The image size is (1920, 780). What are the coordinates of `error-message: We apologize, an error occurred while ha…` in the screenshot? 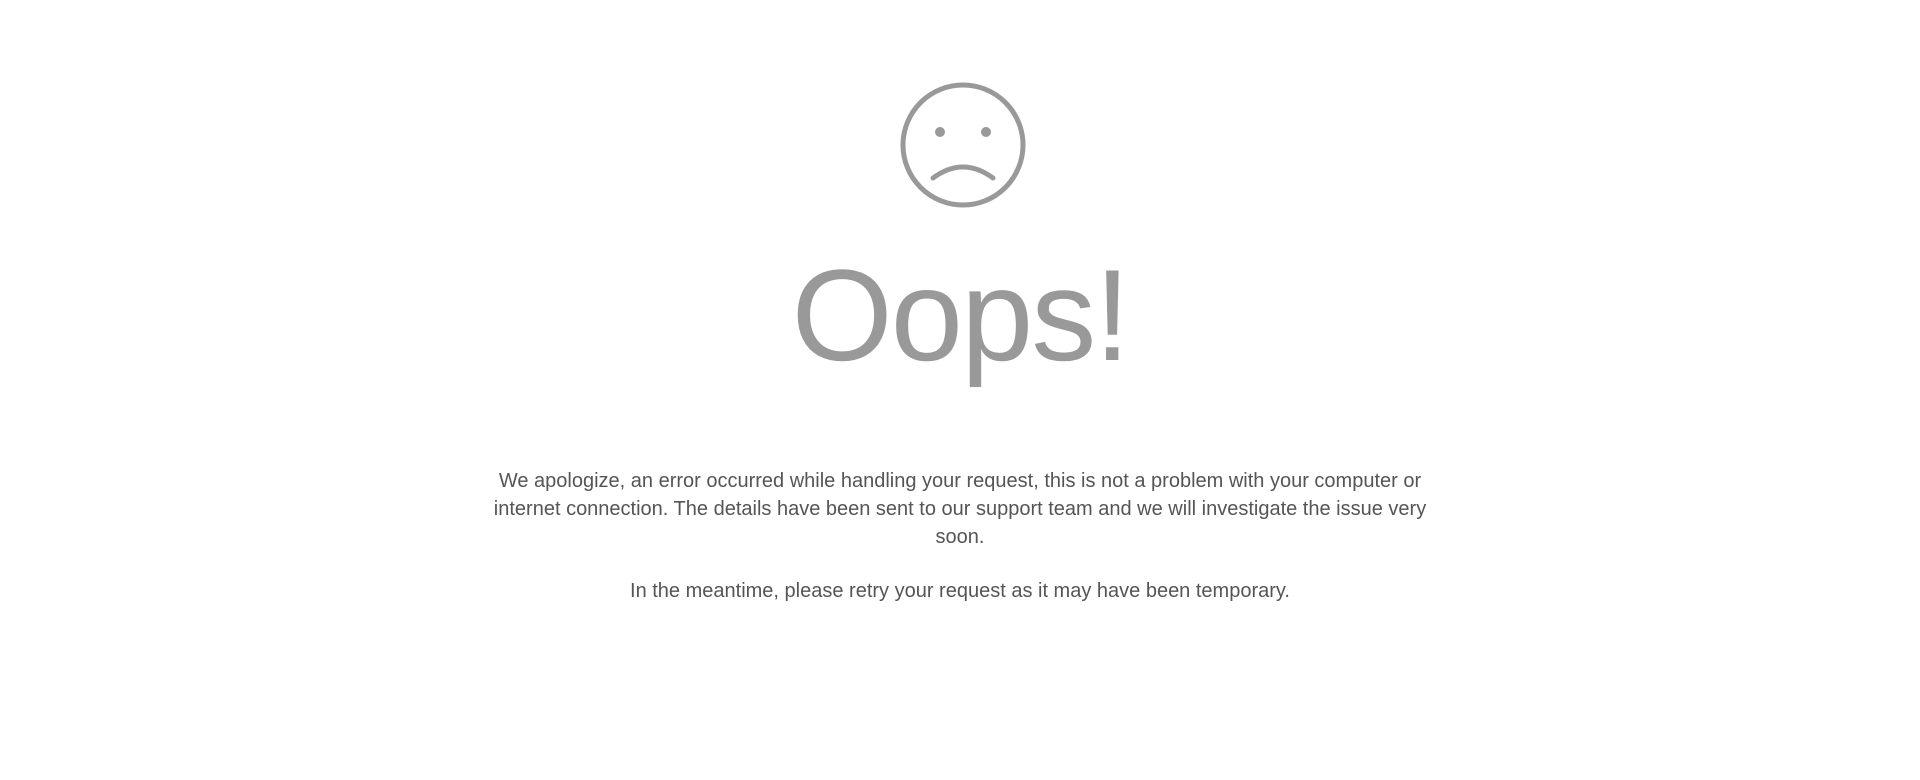 It's located at (960, 509).